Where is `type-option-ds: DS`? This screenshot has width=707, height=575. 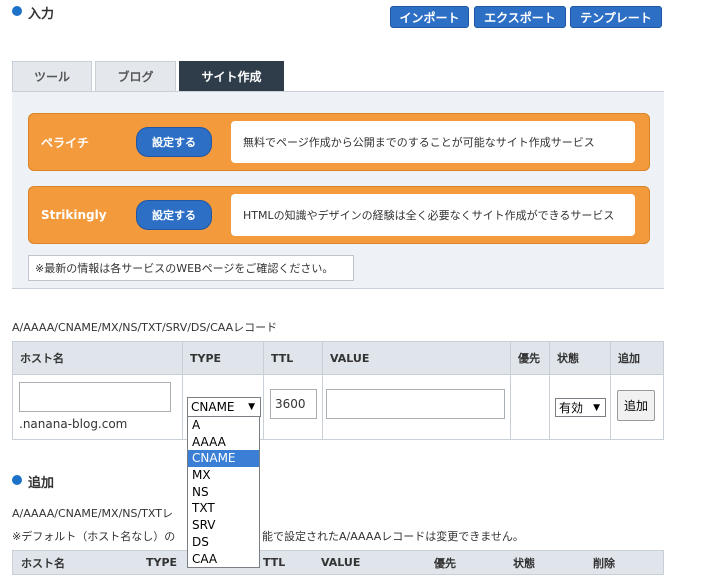
type-option-ds: DS is located at coordinates (223, 542).